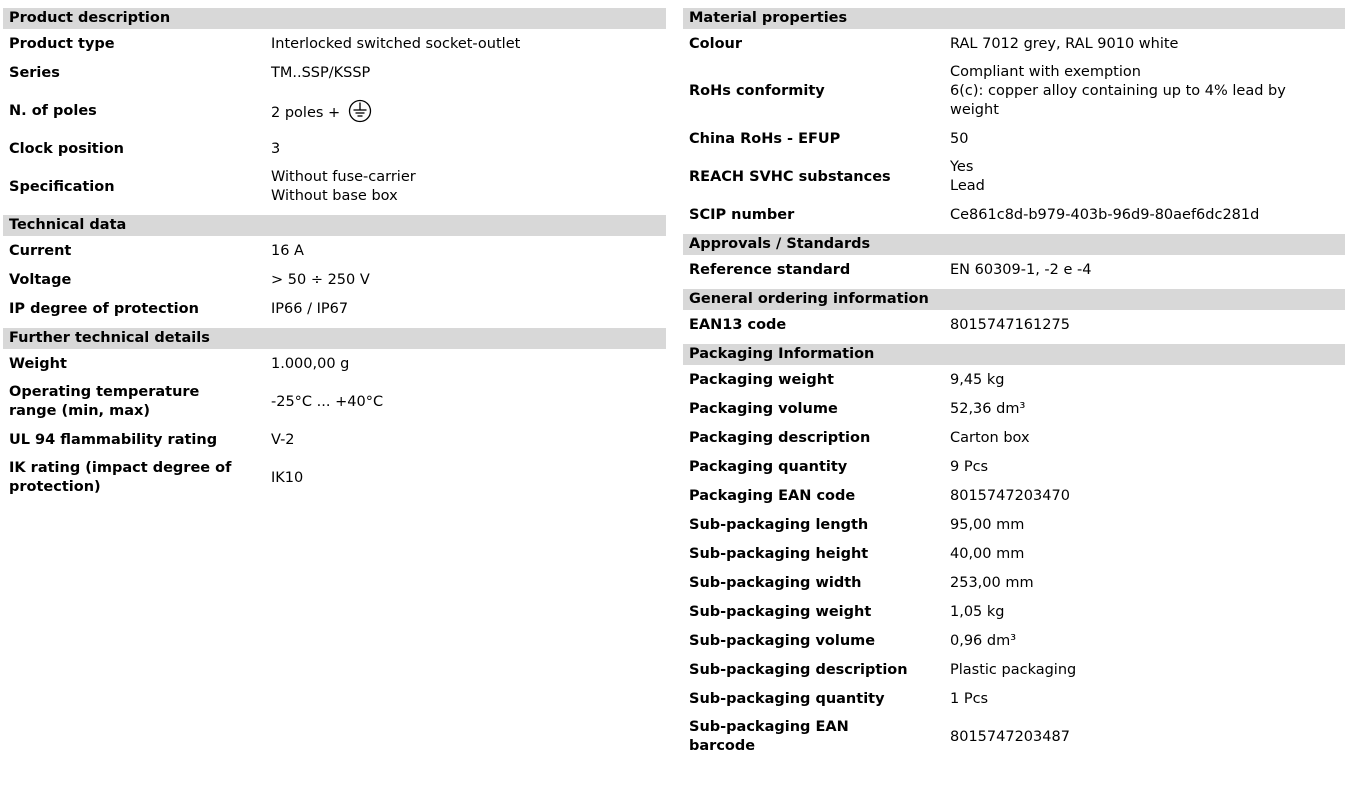 This screenshot has height=787, width=1350. Describe the element at coordinates (757, 91) in the screenshot. I see `spec-label: RoHs conformity` at that location.